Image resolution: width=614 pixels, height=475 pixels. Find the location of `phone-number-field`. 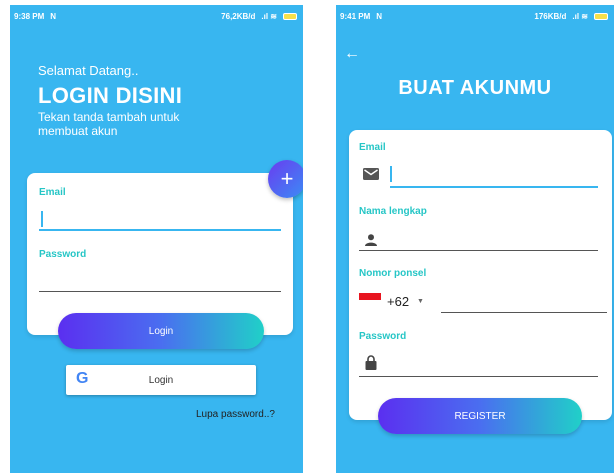

phone-number-field is located at coordinates (524, 312).